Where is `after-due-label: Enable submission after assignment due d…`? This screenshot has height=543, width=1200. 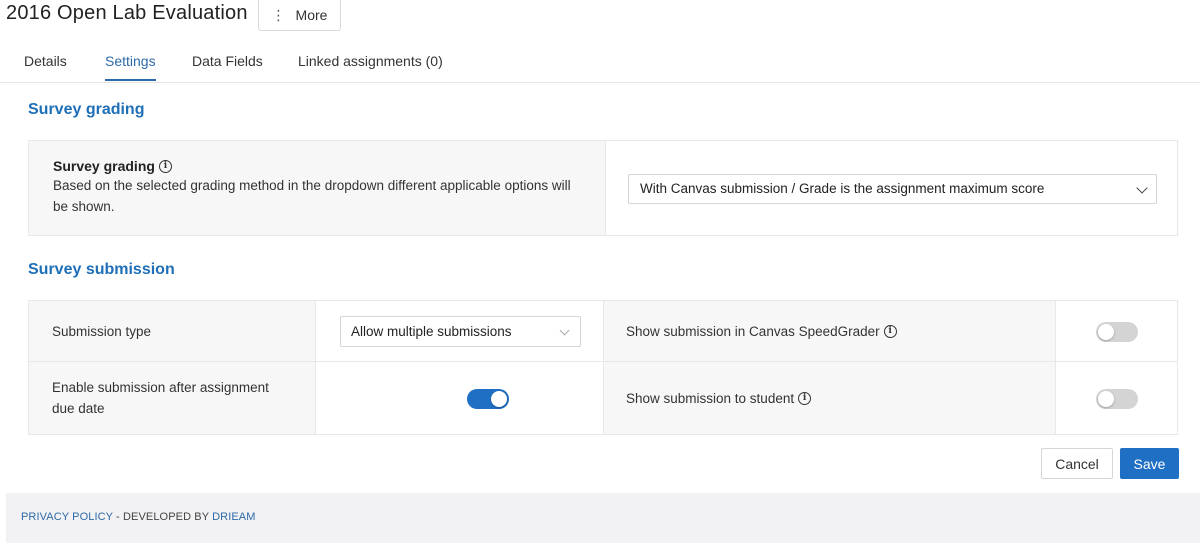
after-due-label: Enable submission after assignment due d… is located at coordinates (160, 398).